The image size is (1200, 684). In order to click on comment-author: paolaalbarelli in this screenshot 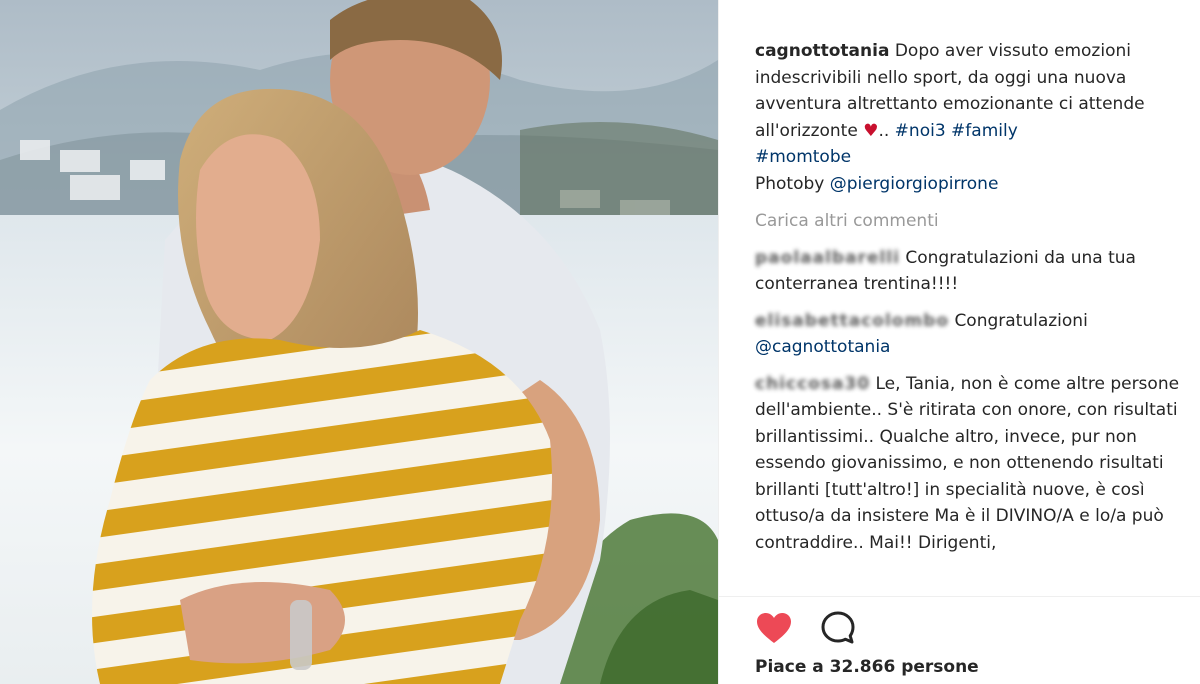, I will do `click(827, 258)`.